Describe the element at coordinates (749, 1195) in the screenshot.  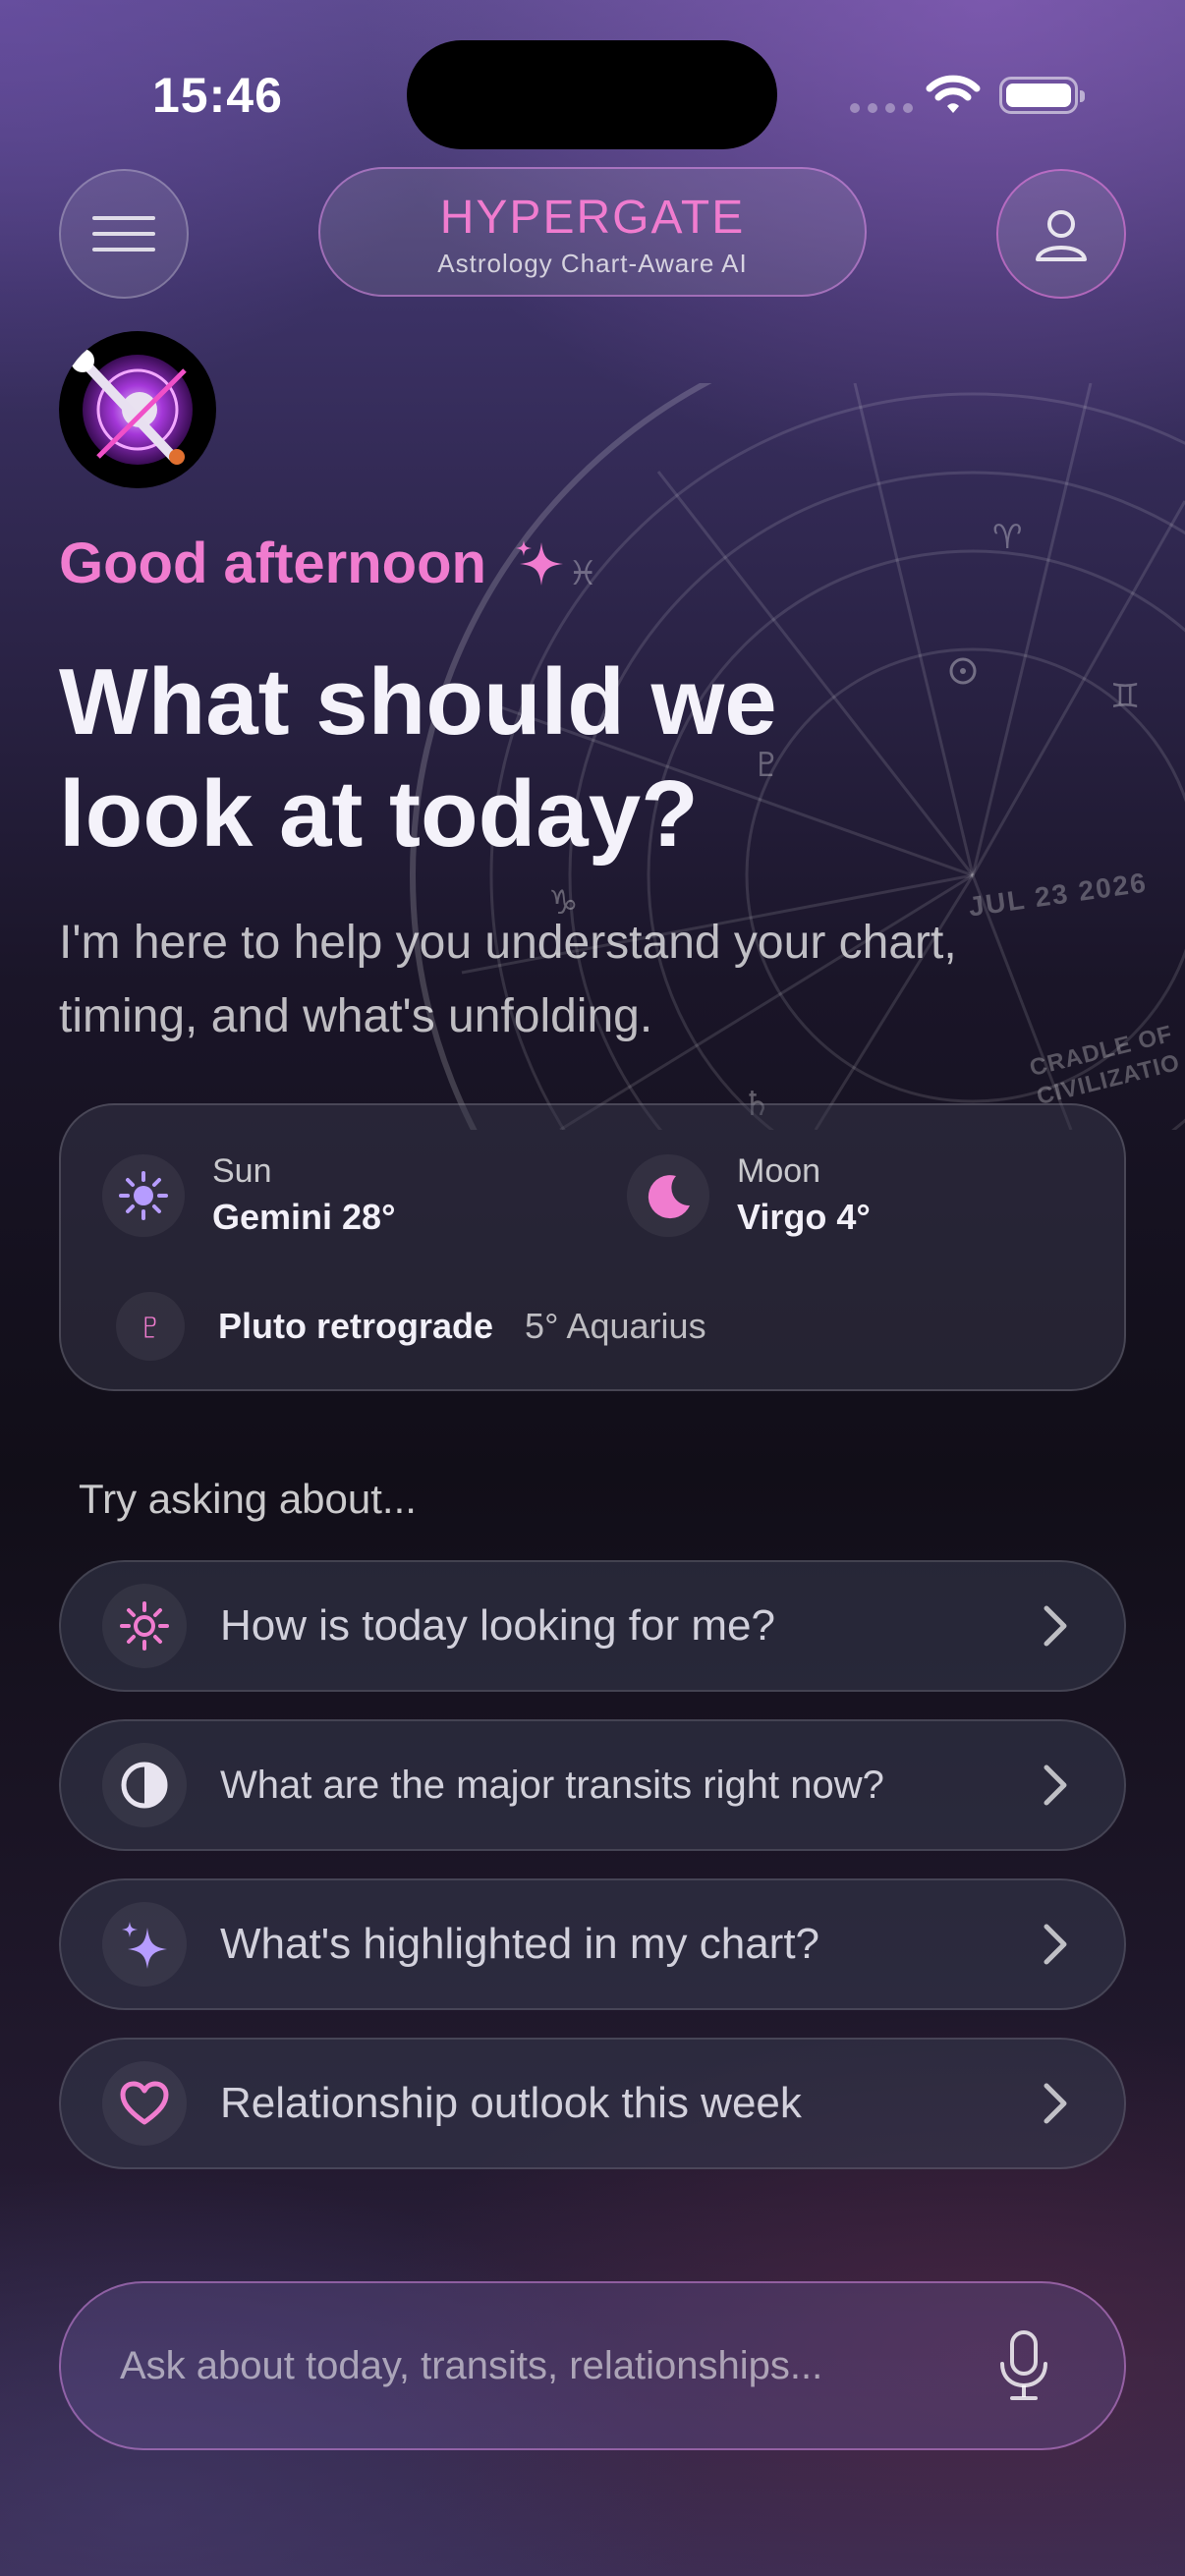
I see `moon-placement: Moon Virgo 4°` at that location.